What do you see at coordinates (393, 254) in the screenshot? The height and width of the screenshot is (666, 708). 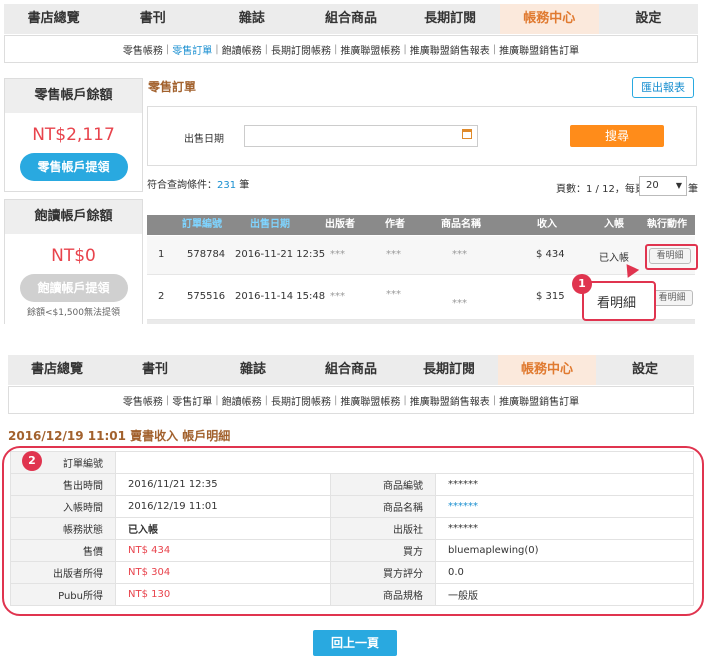 I see `row1-author: ***` at bounding box center [393, 254].